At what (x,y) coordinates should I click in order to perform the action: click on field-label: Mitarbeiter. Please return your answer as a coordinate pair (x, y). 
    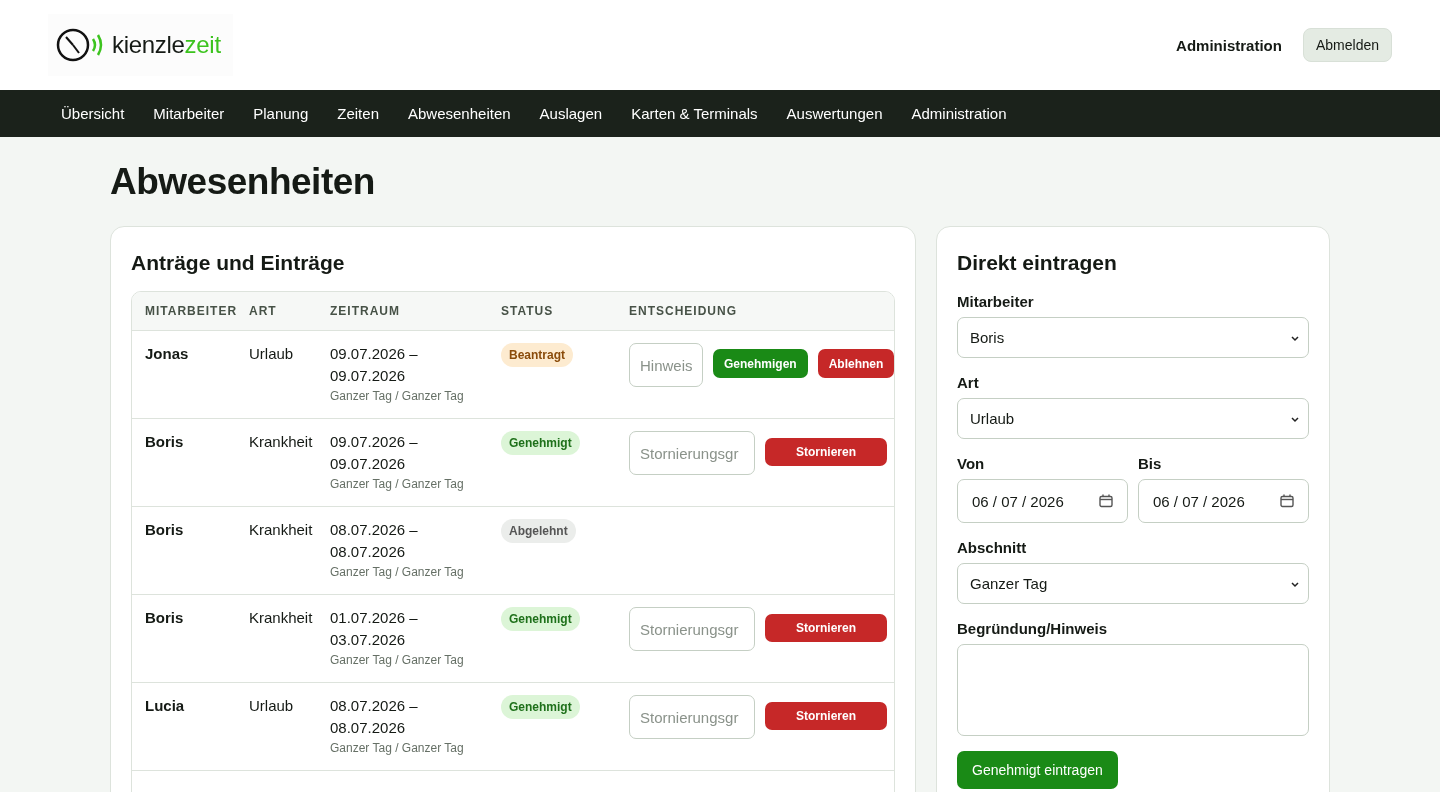
    Looking at the image, I should click on (996, 301).